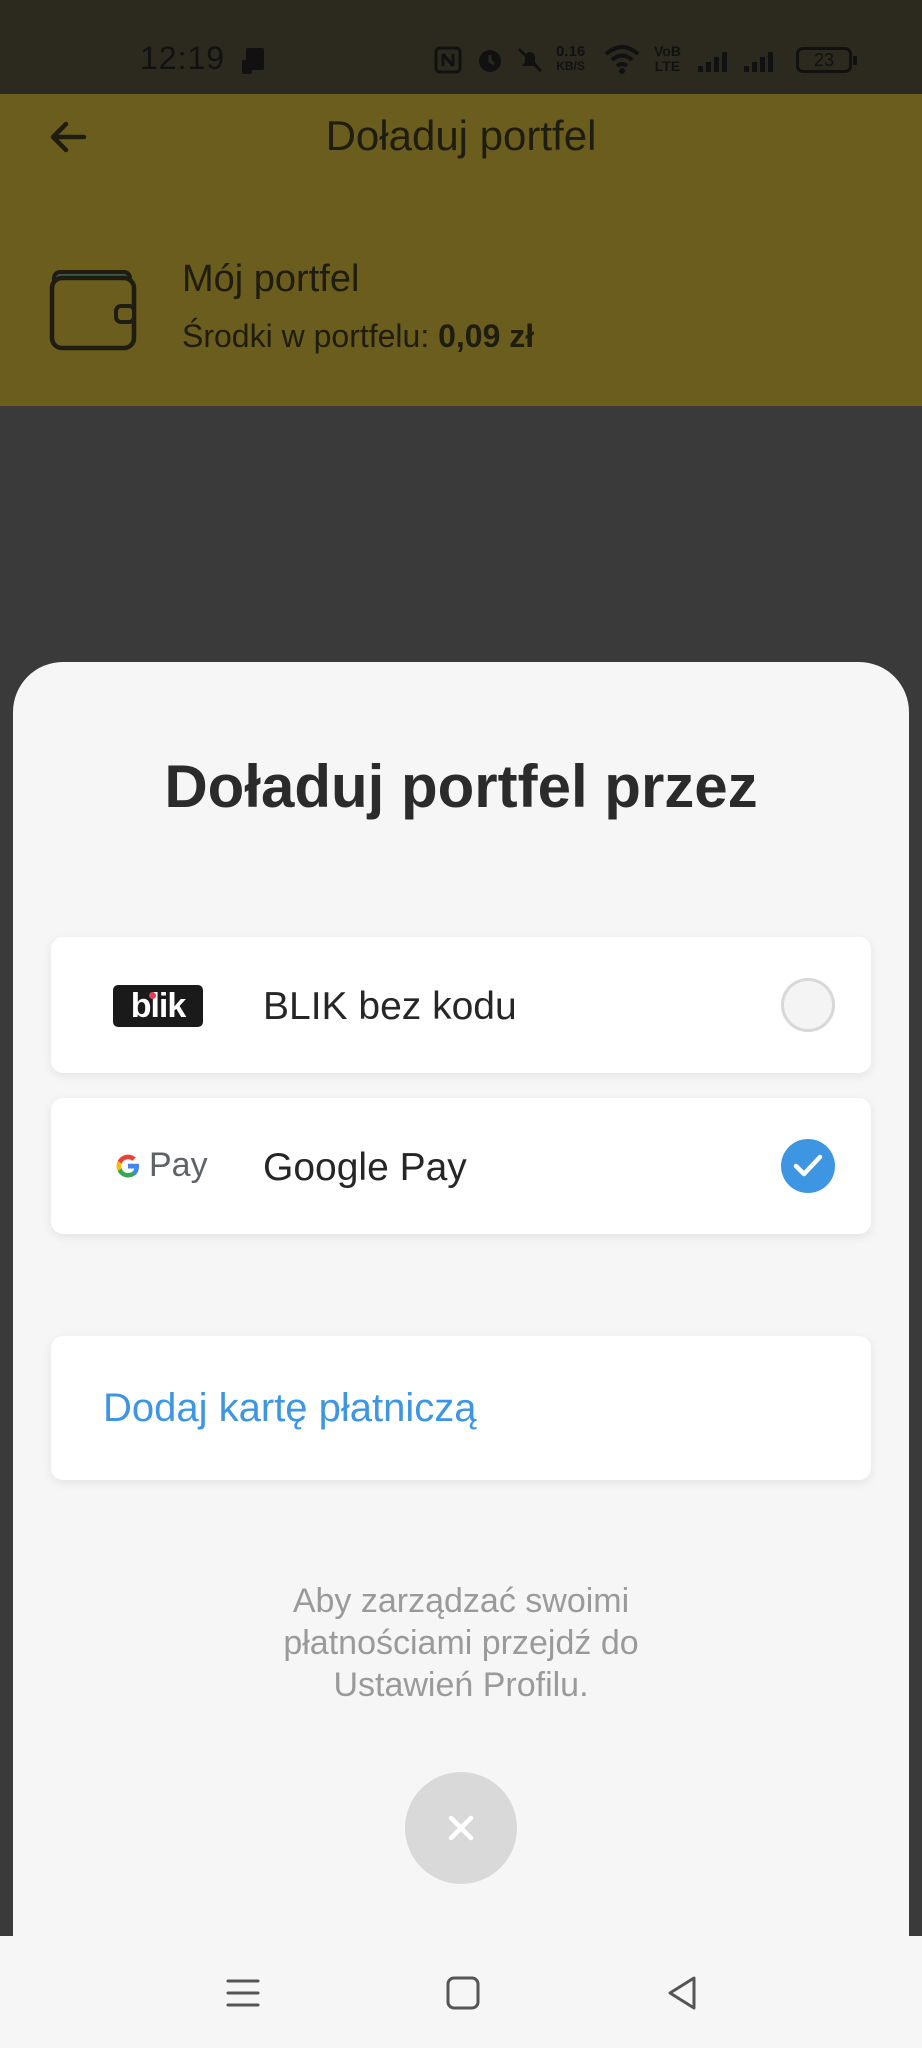 Image resolution: width=922 pixels, height=2048 pixels. I want to click on signal-icon-sim1, so click(712, 61).